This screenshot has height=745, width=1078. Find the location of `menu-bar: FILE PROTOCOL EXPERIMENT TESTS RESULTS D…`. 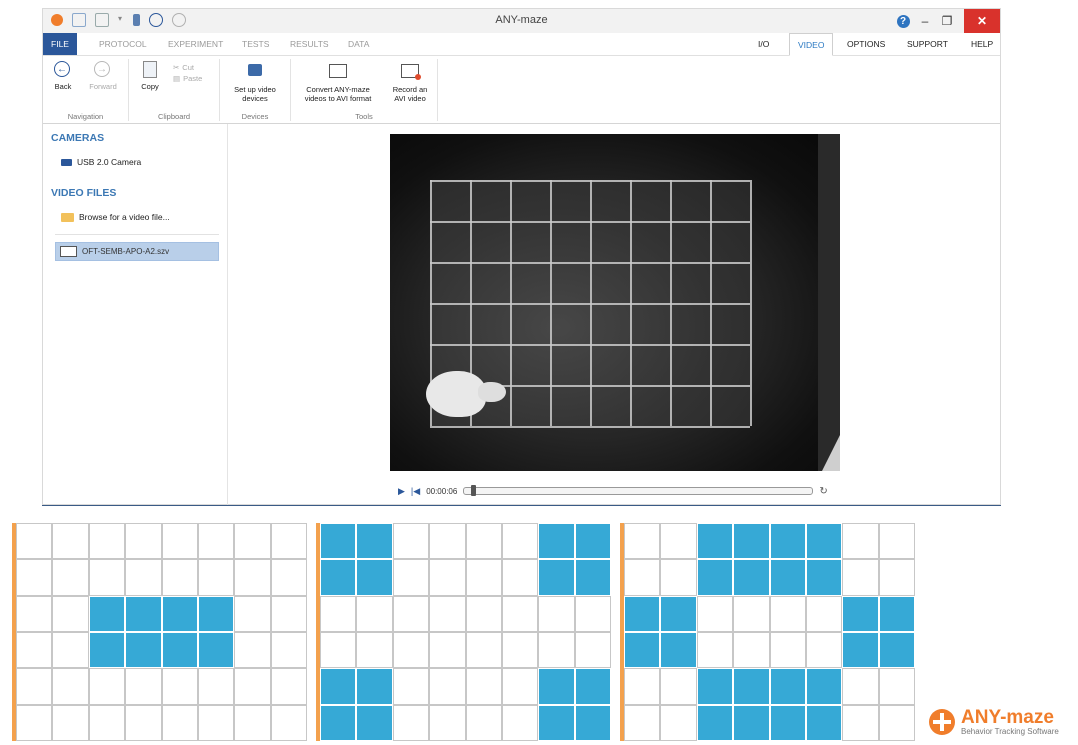

menu-bar: FILE PROTOCOL EXPERIMENT TESTS RESULTS D… is located at coordinates (521, 44).